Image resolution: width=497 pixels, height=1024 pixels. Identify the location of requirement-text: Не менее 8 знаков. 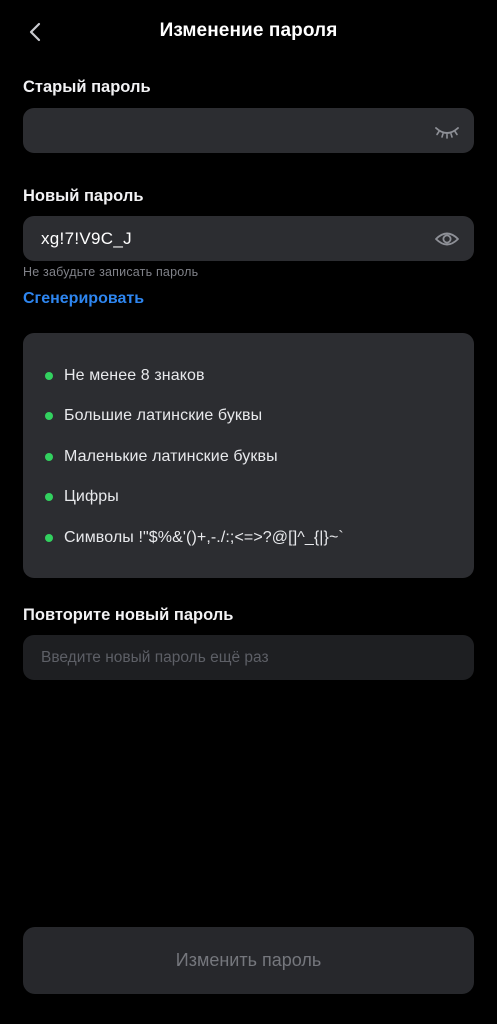
(134, 375).